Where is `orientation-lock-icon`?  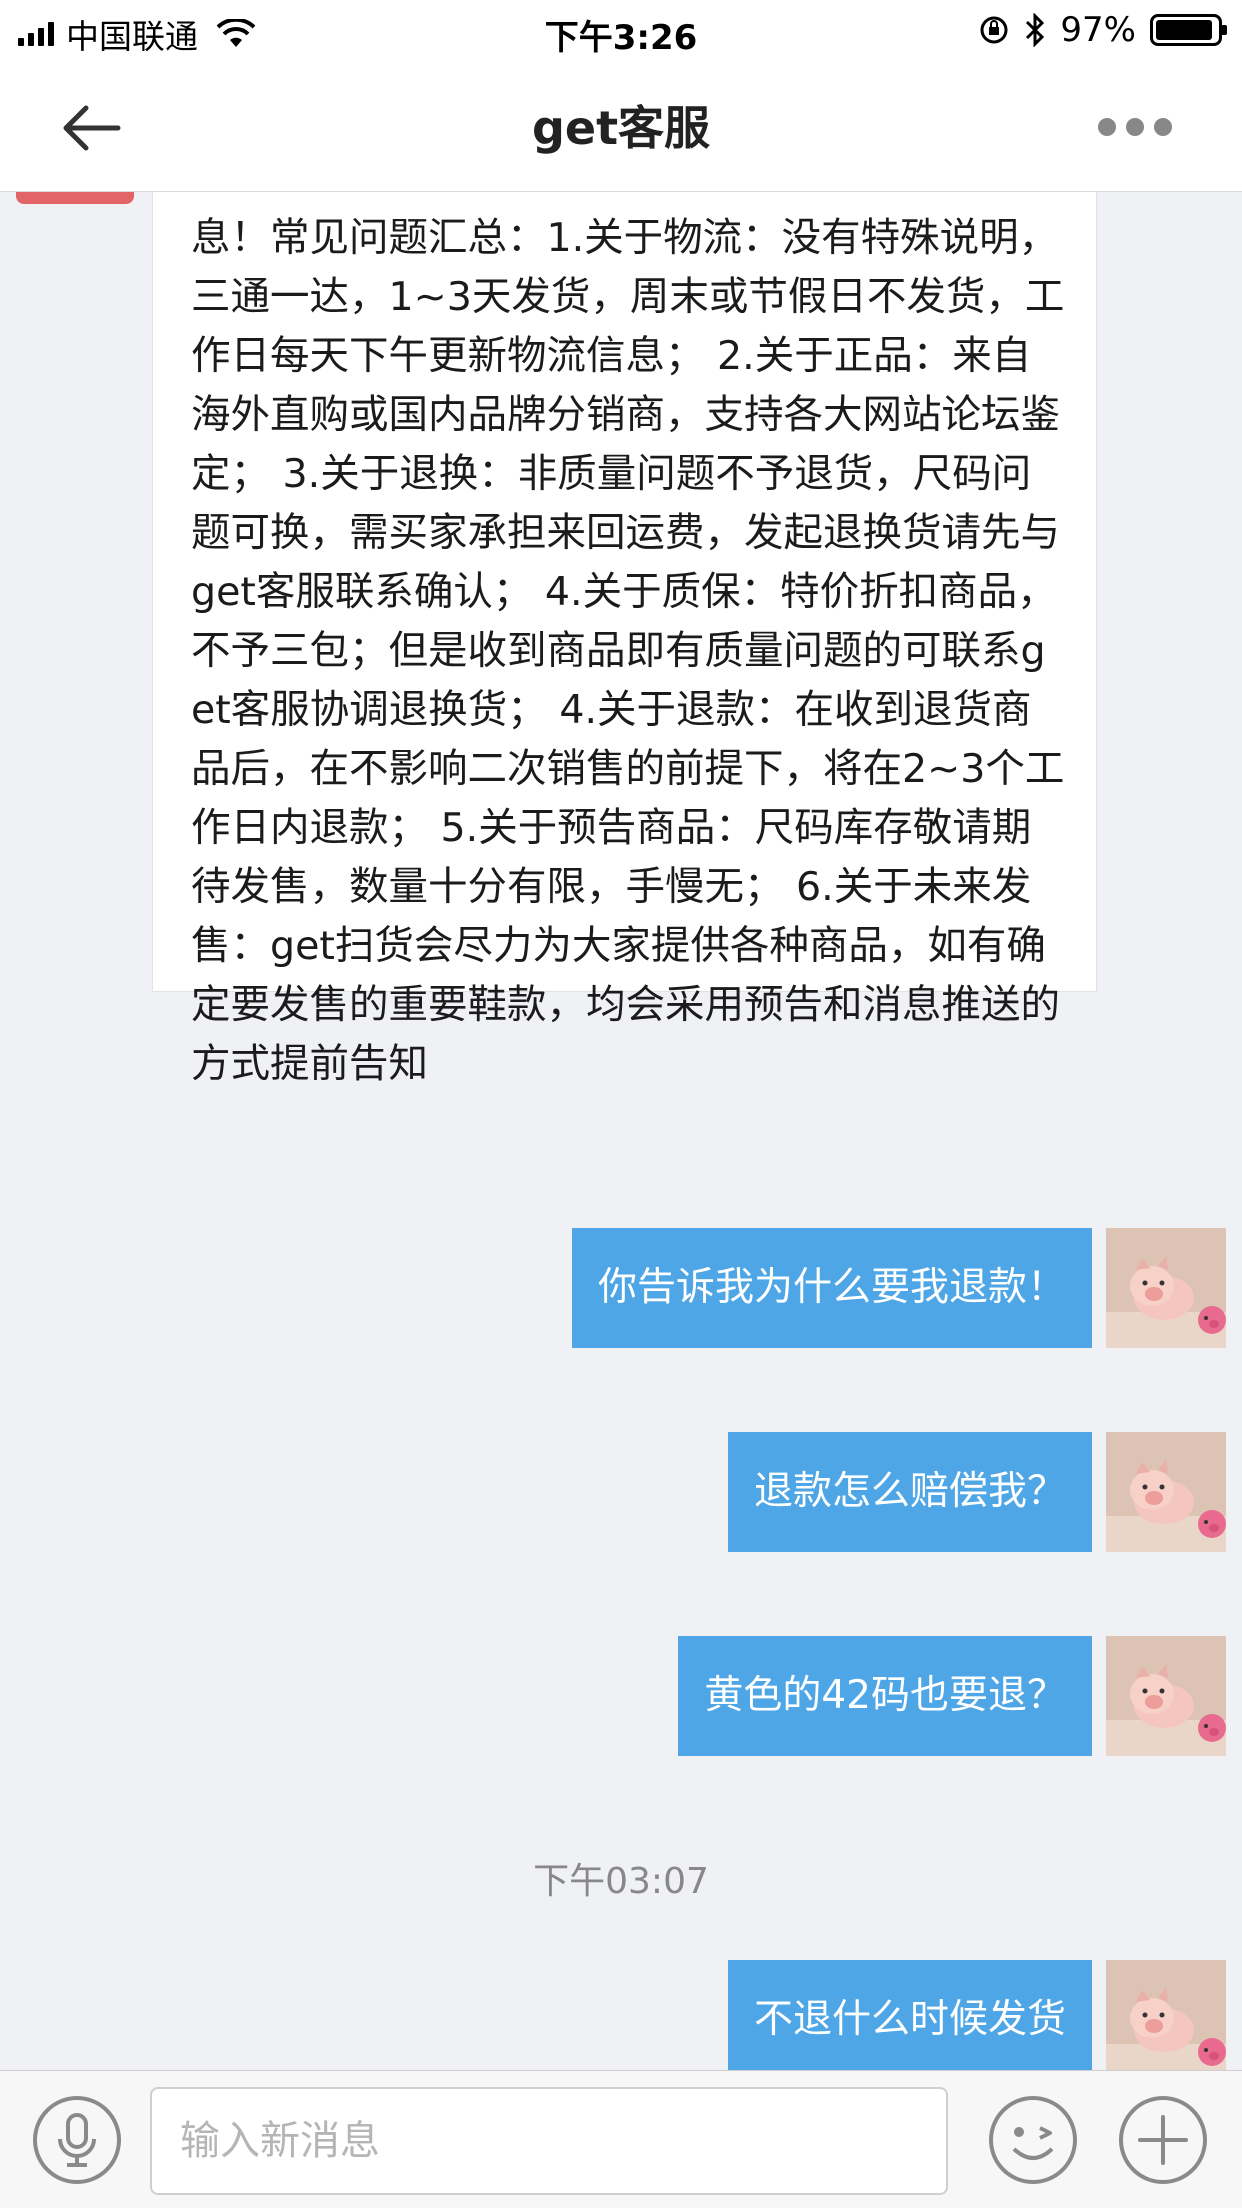 orientation-lock-icon is located at coordinates (994, 30).